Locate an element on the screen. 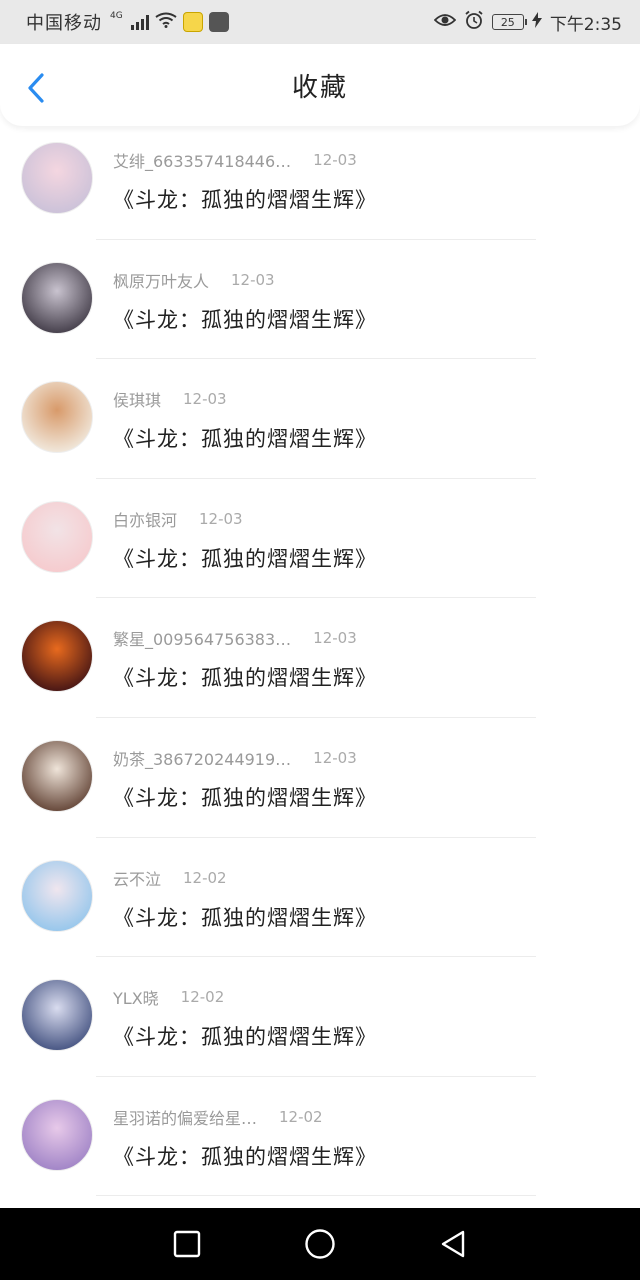  battery-icon: 25 is located at coordinates (509, 22).